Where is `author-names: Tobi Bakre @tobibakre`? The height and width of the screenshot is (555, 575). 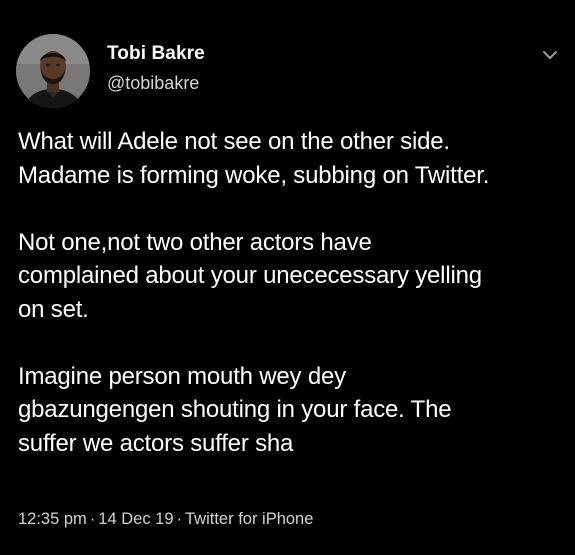 author-names: Tobi Bakre @tobibakre is located at coordinates (156, 68).